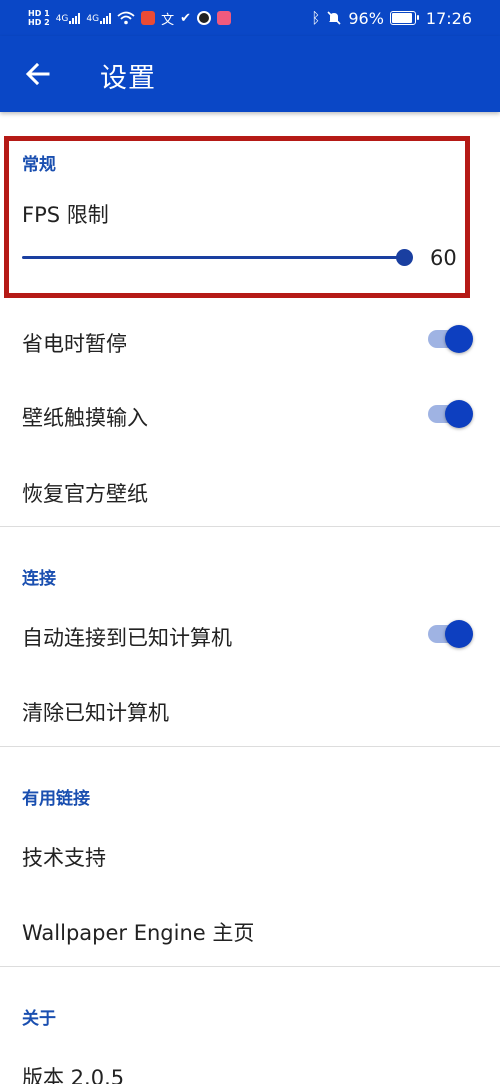 The height and width of the screenshot is (1084, 500). I want to click on back-arrow-icon, so click(38, 74).